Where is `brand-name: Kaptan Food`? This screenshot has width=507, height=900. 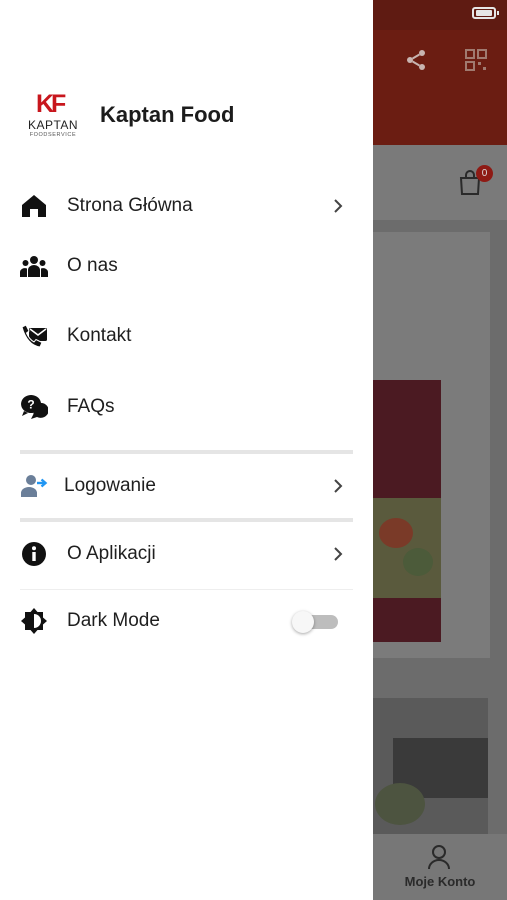
brand-name: Kaptan Food is located at coordinates (167, 114).